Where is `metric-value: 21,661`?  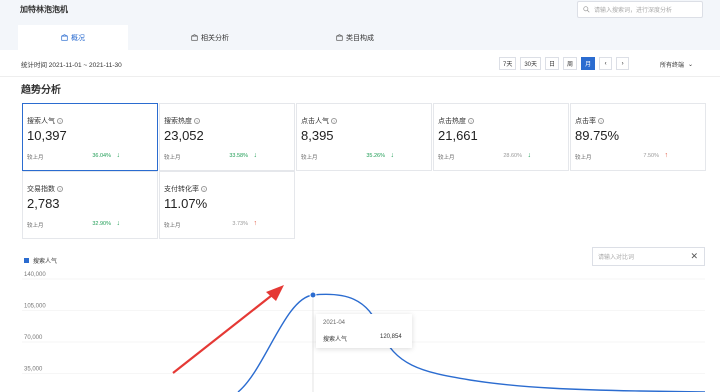
metric-value: 21,661 is located at coordinates (458, 135).